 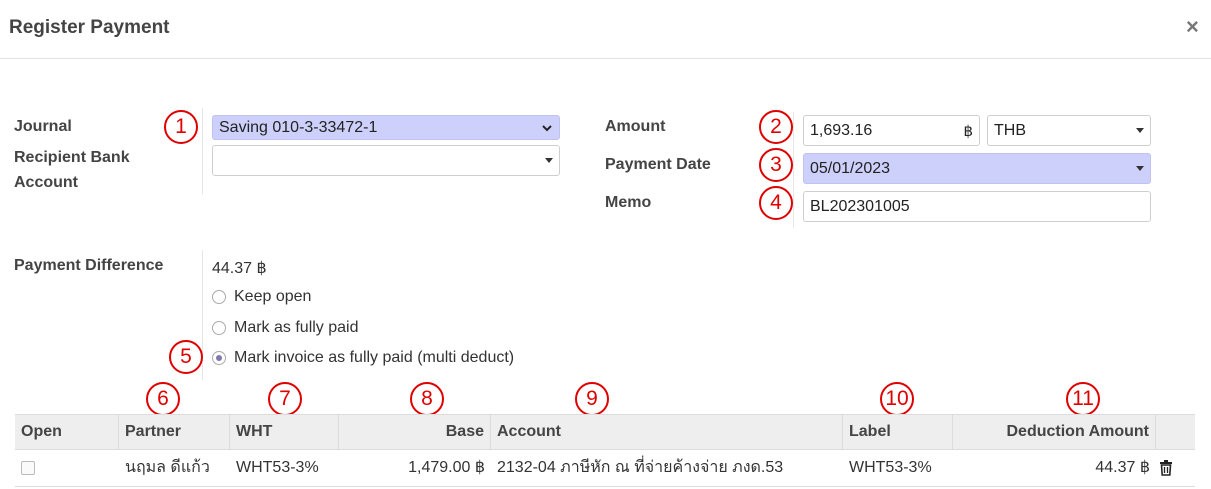 I want to click on radio-label: Mark as fully paid, so click(x=296, y=327).